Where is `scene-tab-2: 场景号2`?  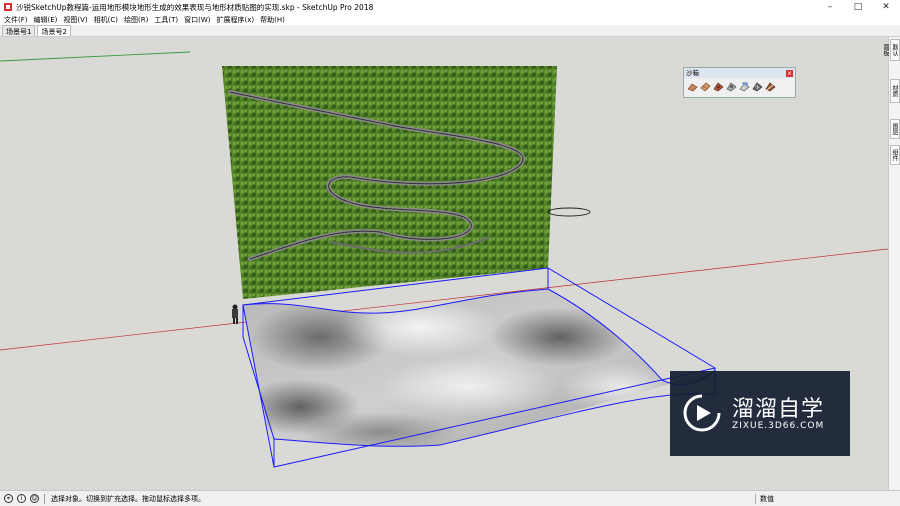 scene-tab-2: 场景号2 is located at coordinates (54, 30).